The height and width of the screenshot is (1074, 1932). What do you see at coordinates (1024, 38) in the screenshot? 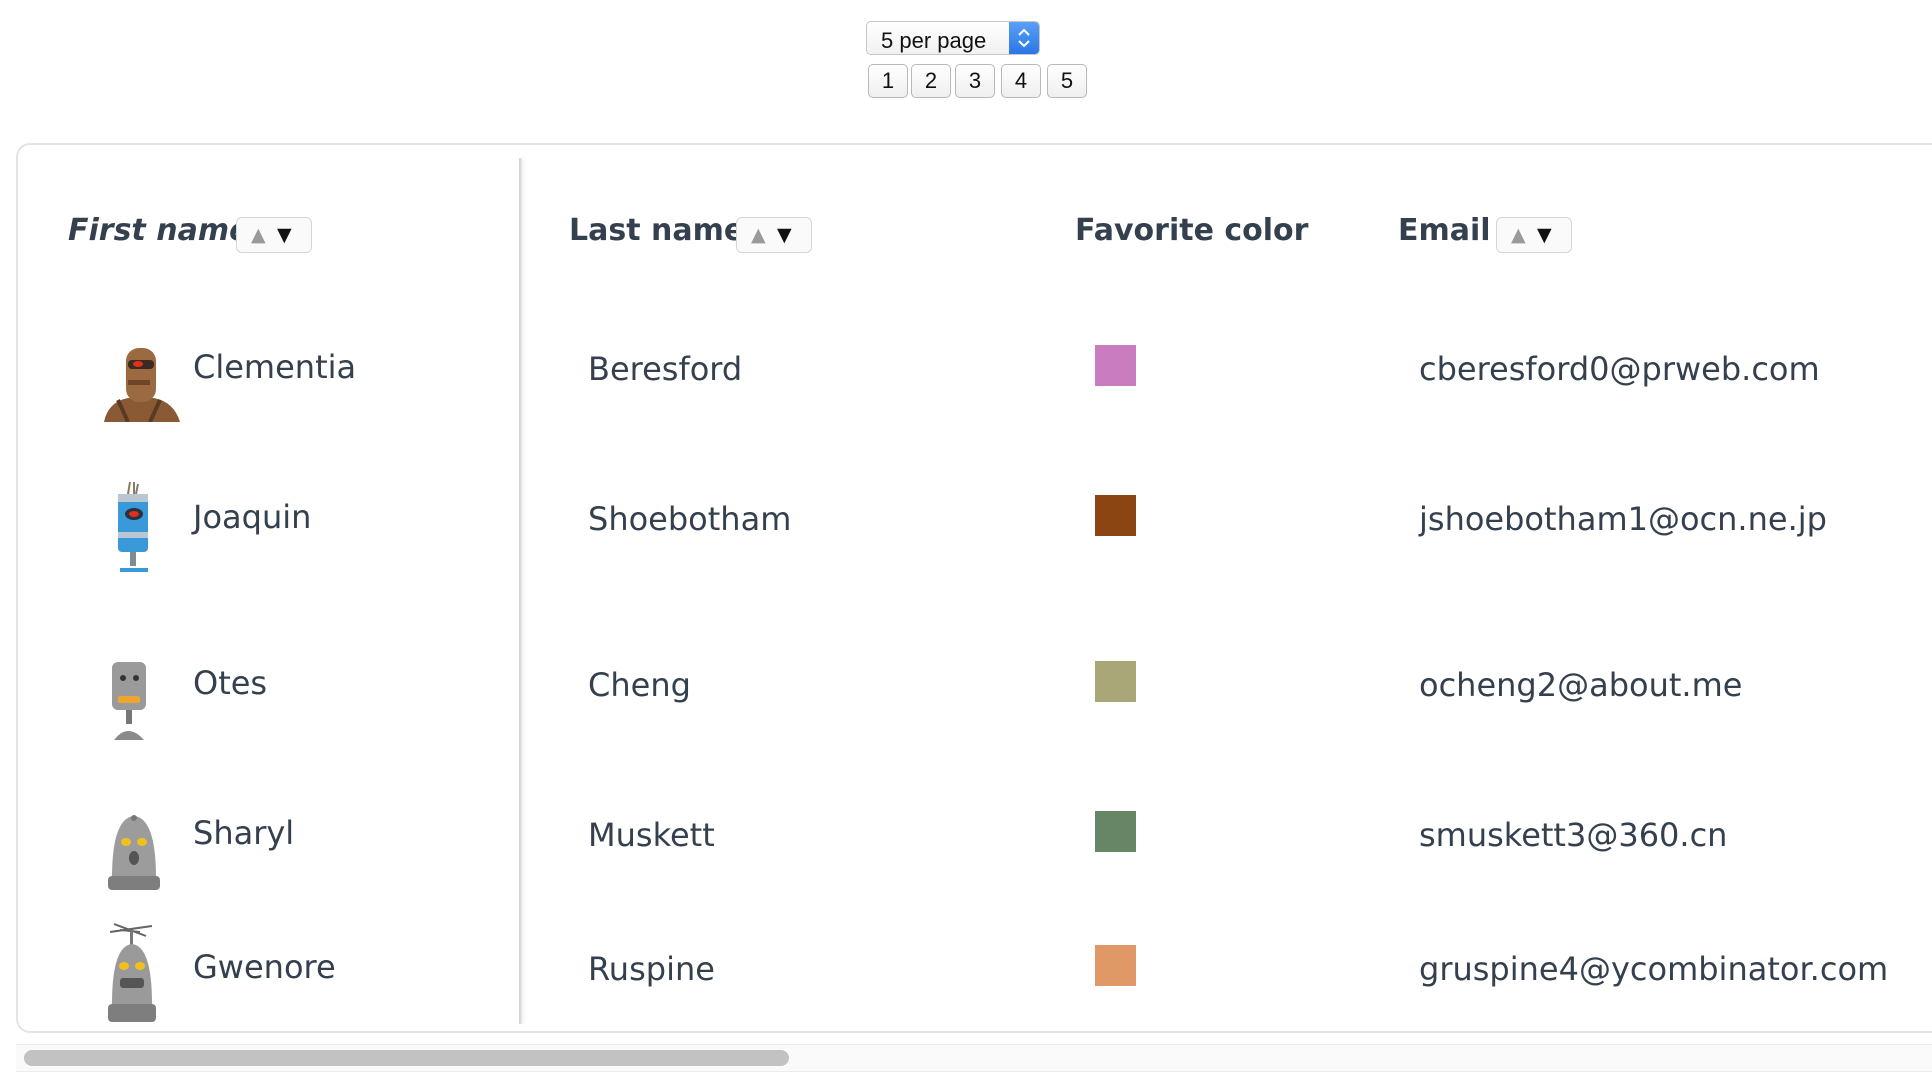
I see `select-arrows-icon` at bounding box center [1024, 38].